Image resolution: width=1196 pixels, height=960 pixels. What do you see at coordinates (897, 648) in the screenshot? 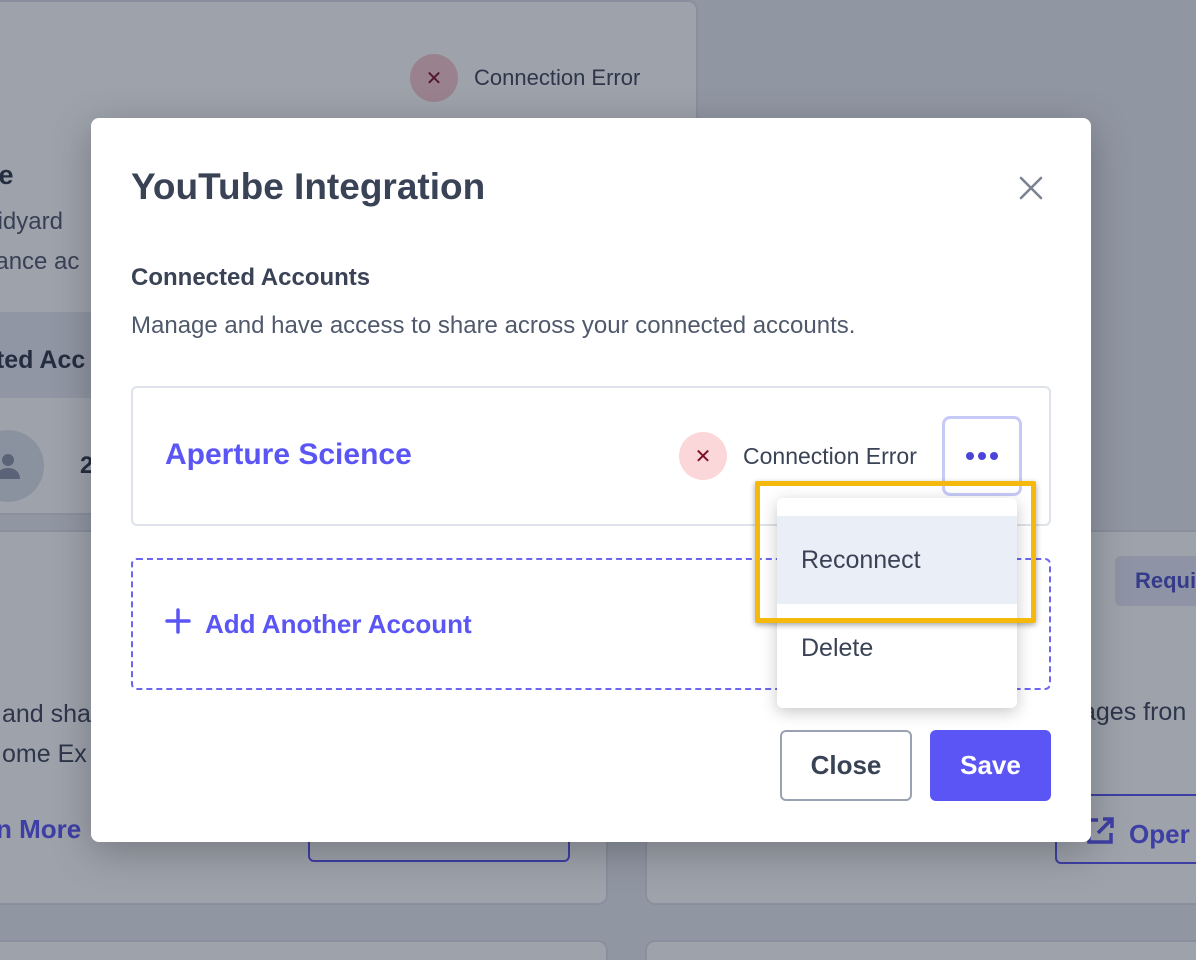
I see `menu-item-delete: Delete` at bounding box center [897, 648].